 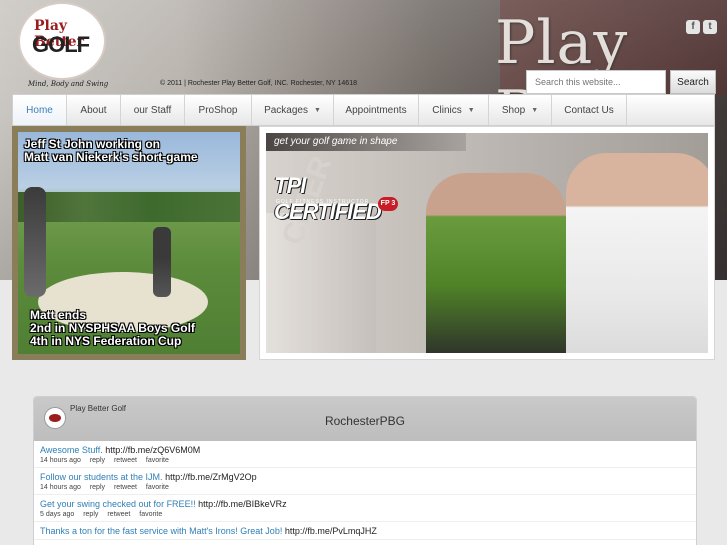 What do you see at coordinates (106, 341) in the screenshot?
I see `banner-caption-line: 4th in NYS Federation Cup` at bounding box center [106, 341].